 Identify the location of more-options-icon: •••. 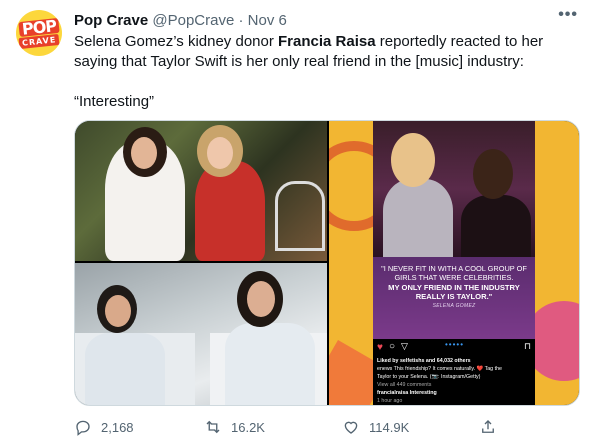
(568, 15).